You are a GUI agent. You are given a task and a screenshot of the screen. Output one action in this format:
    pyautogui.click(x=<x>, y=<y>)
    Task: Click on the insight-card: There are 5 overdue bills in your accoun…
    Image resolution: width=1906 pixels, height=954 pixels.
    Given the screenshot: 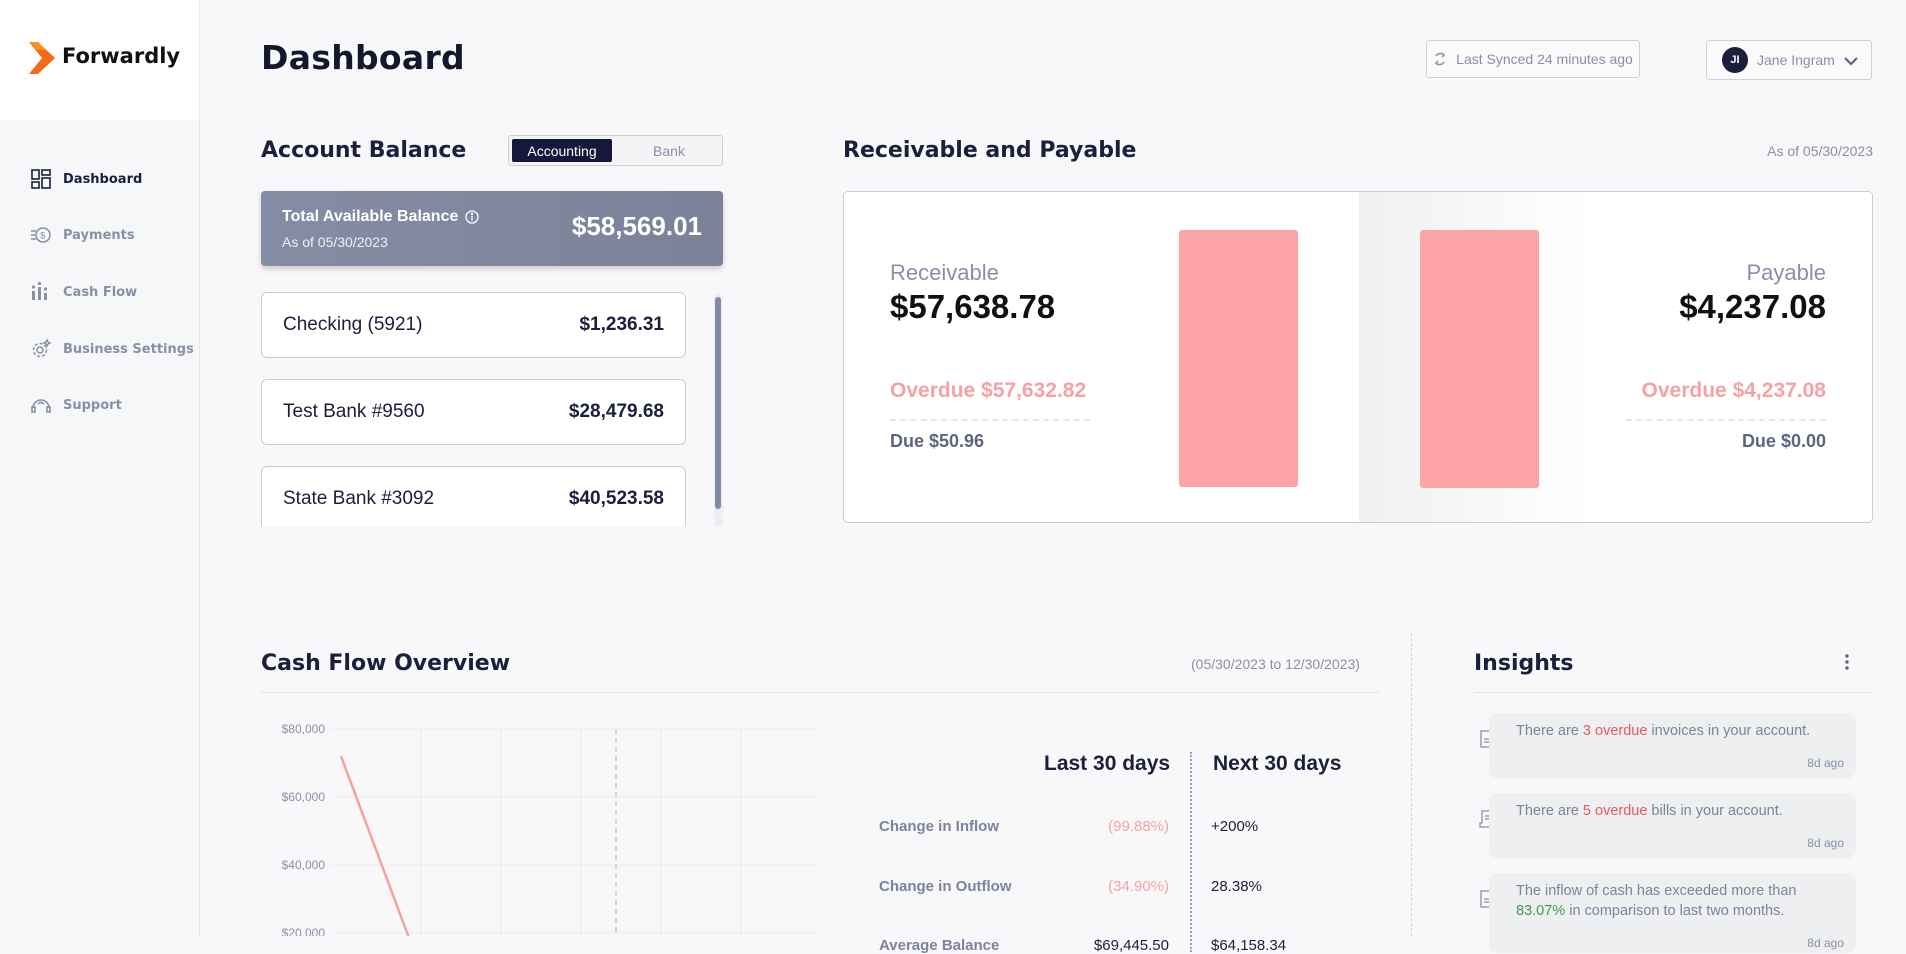 What is the action you would take?
    pyautogui.click(x=1672, y=825)
    